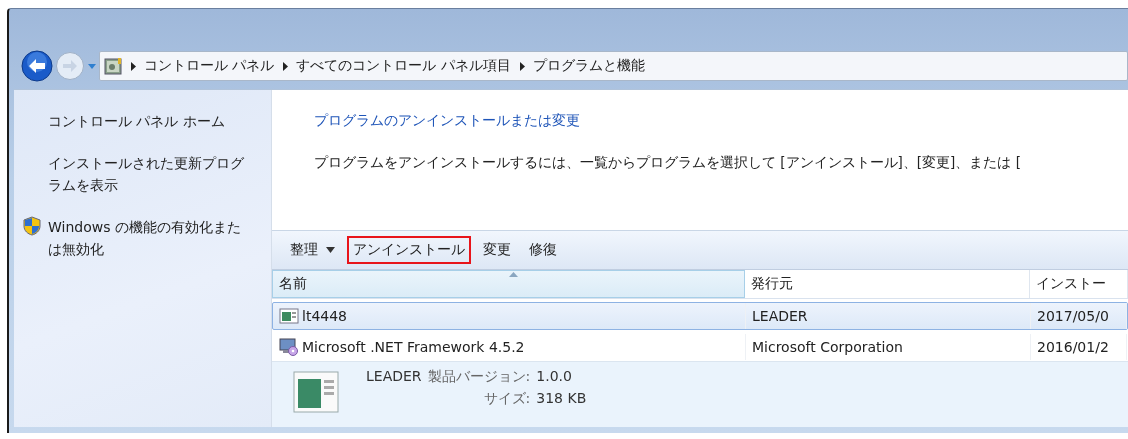  I want to click on sidebar-link: Windows の機能の有効化または無効化, so click(151, 238).